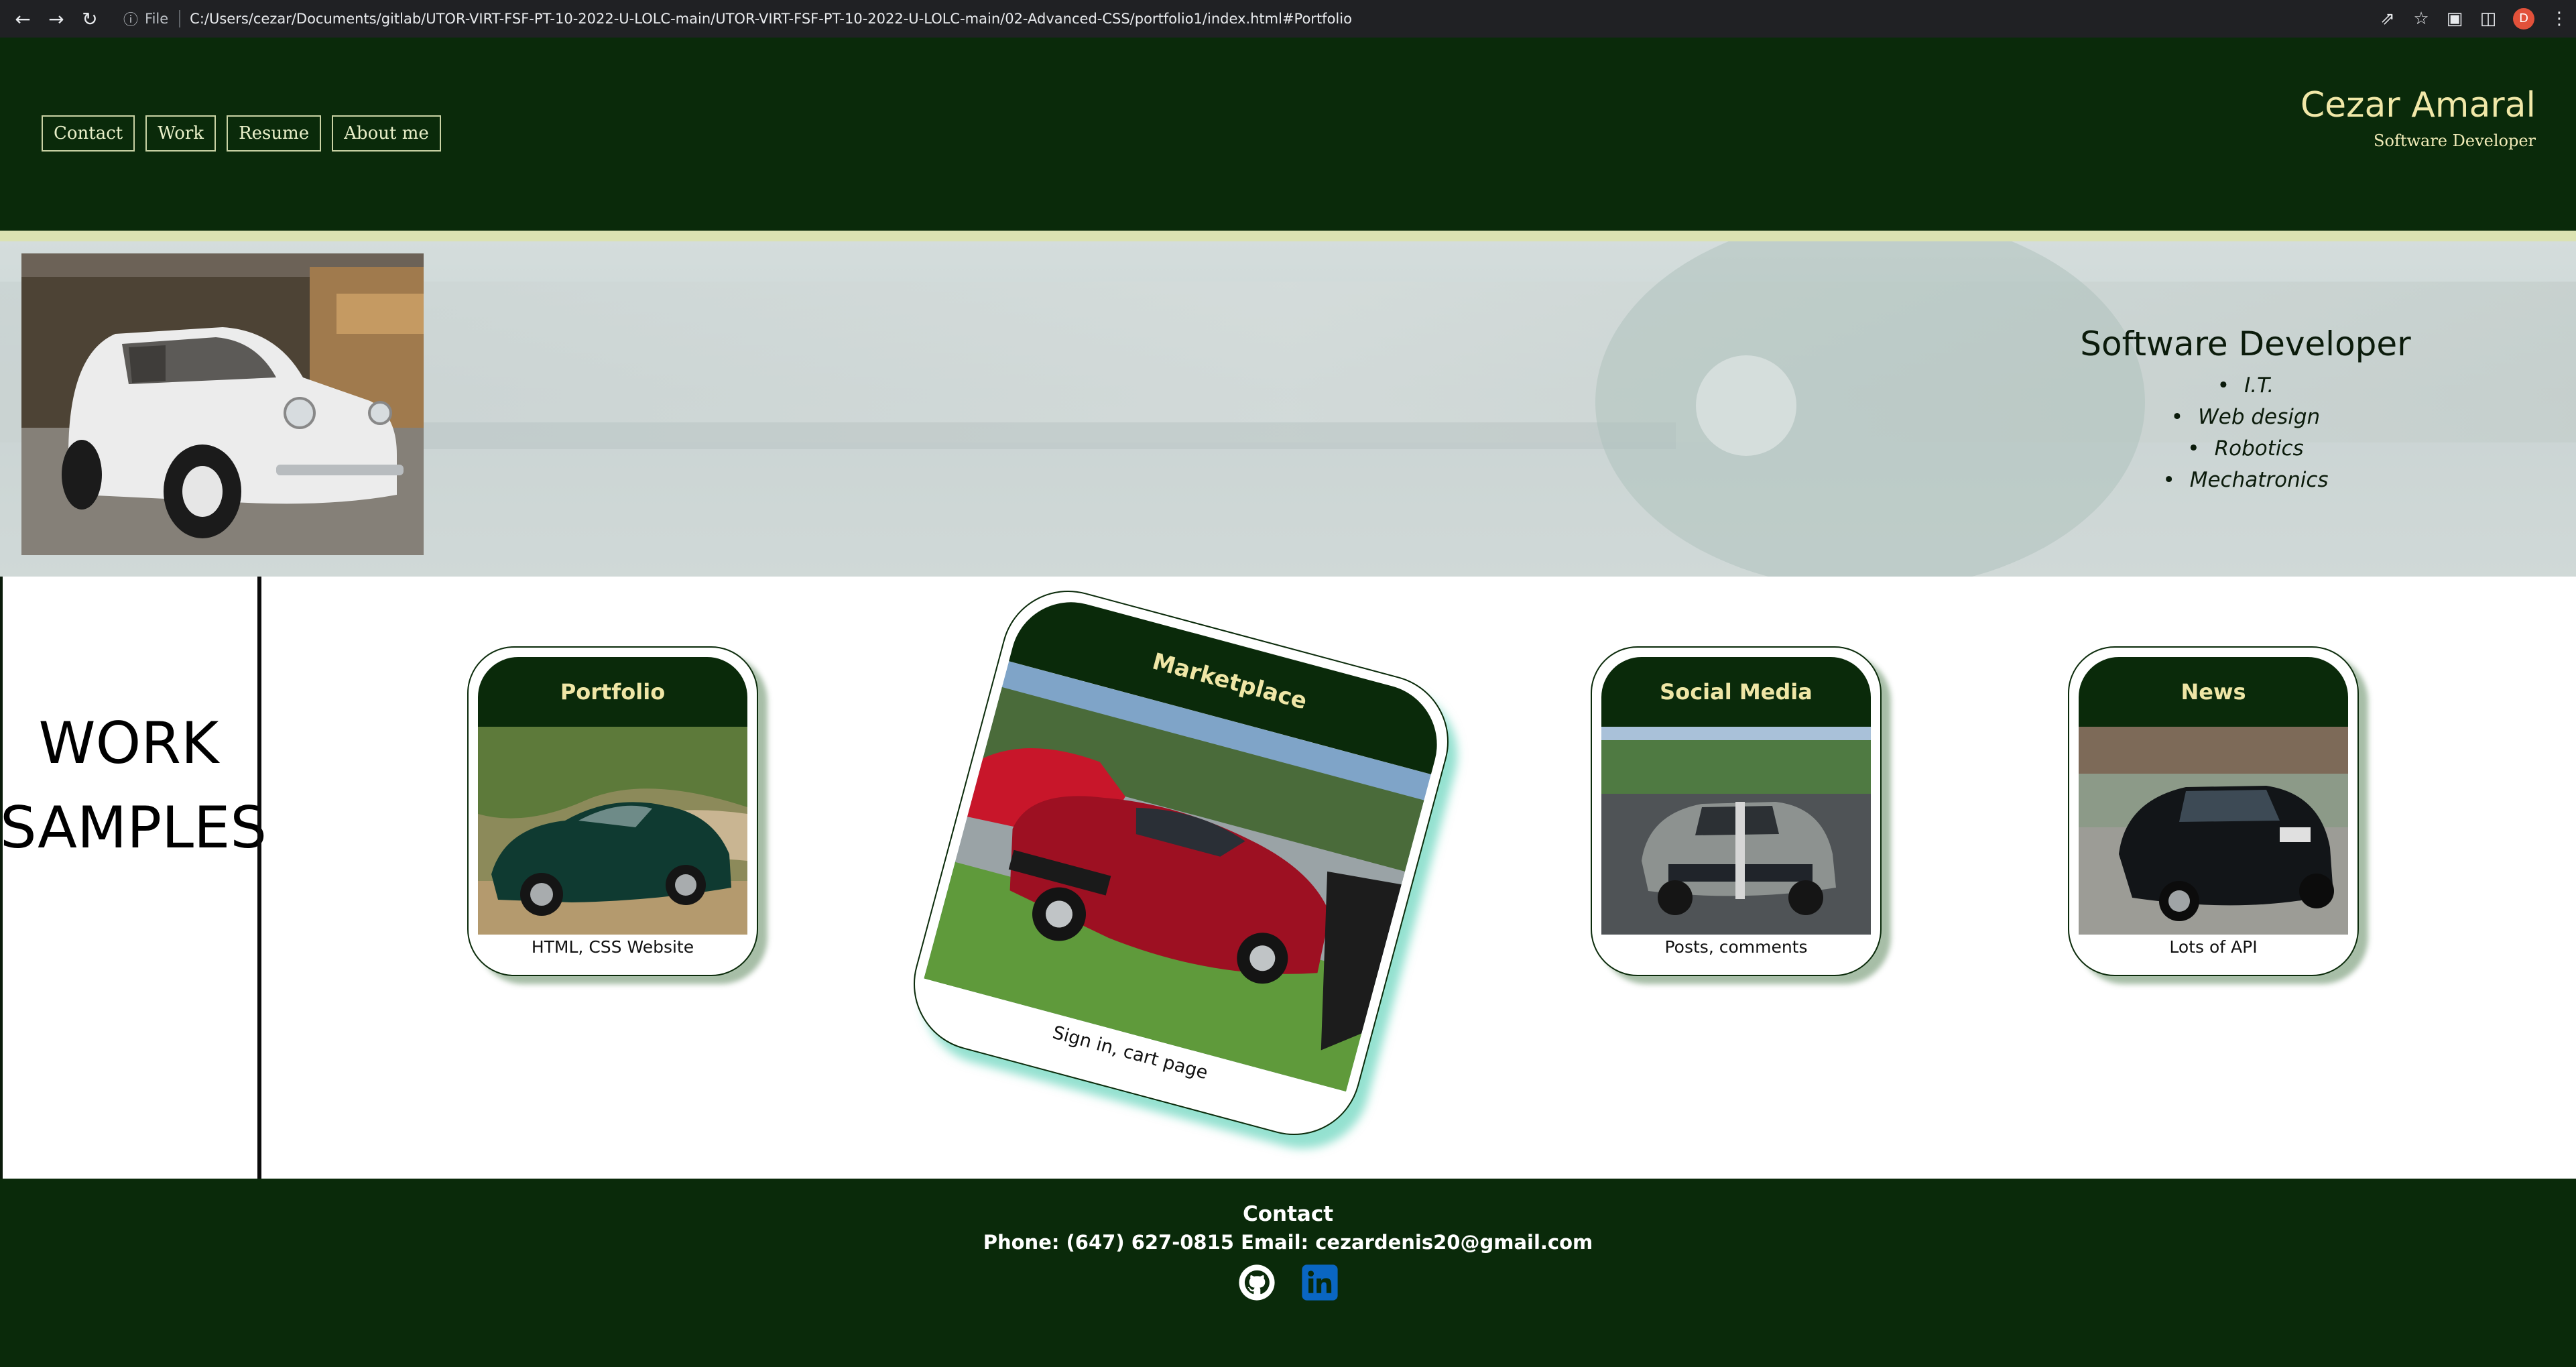 Image resolution: width=2576 pixels, height=1367 pixels. Describe the element at coordinates (2524, 18) in the screenshot. I see `profile-avatar: D` at that location.